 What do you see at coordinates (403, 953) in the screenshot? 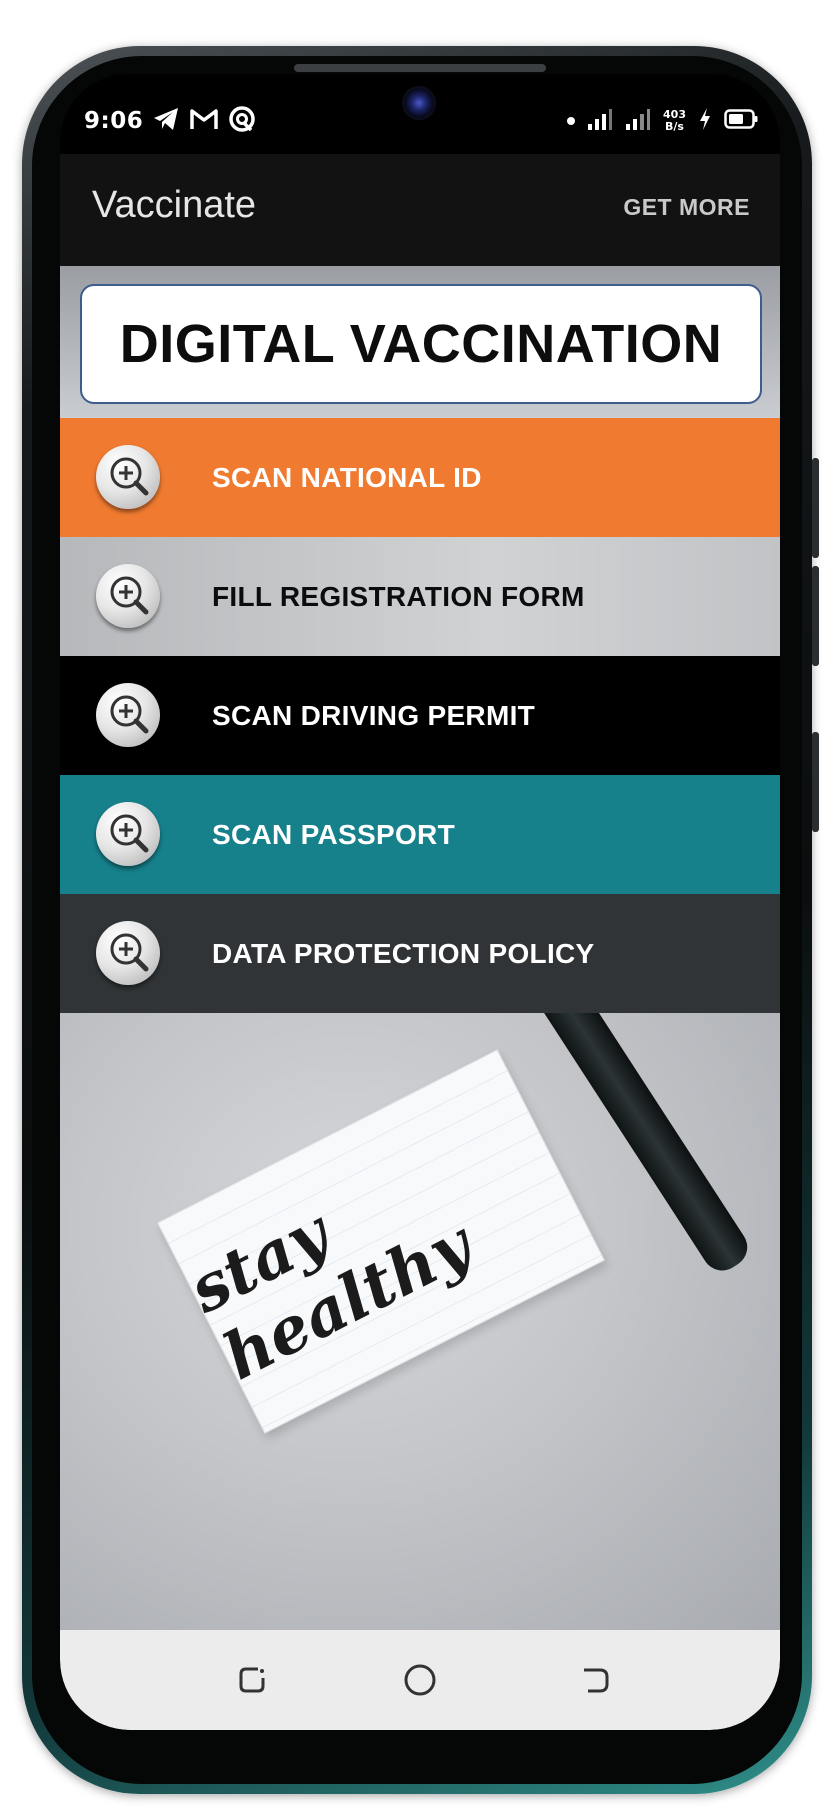
I see `menu-item-label: DATA PROTECTION POLICY` at bounding box center [403, 953].